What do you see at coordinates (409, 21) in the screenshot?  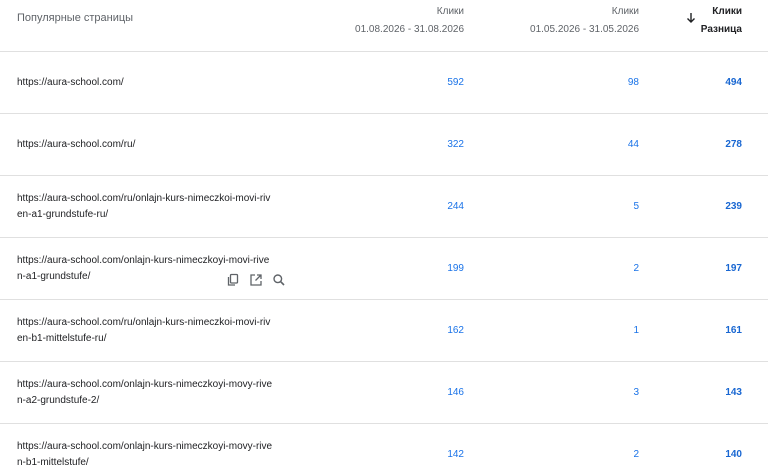 I see `column-header-clicks-current: Клики 01.08.2026 - 31.08.2026` at bounding box center [409, 21].